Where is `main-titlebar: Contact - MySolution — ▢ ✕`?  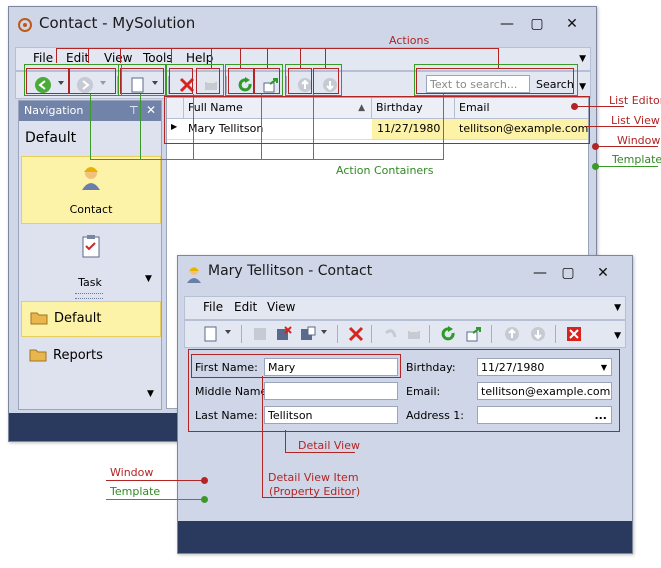 main-titlebar: Contact - MySolution — ▢ ✕ is located at coordinates (302, 24).